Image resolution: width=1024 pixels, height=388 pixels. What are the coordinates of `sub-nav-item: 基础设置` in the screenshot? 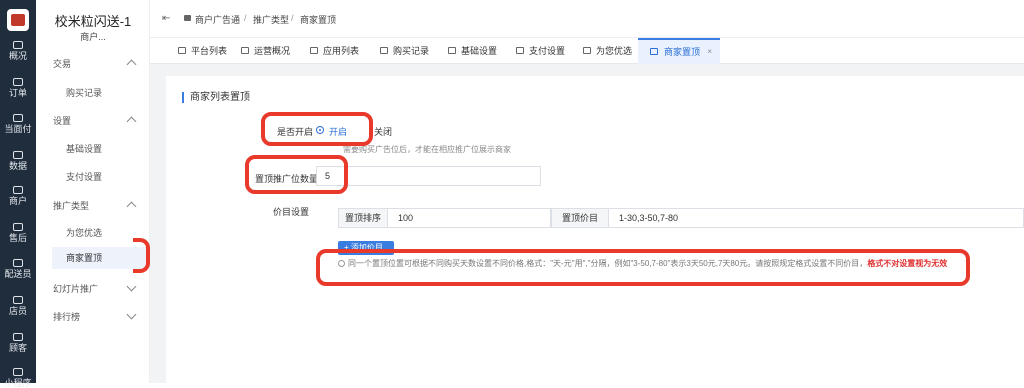 It's located at (84, 148).